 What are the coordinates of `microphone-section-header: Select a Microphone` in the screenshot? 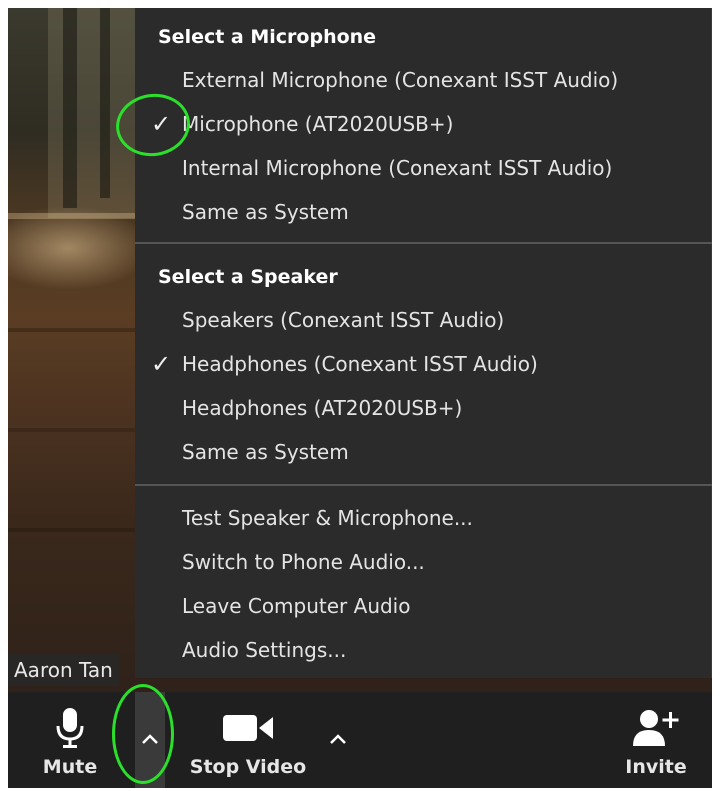 It's located at (267, 37).